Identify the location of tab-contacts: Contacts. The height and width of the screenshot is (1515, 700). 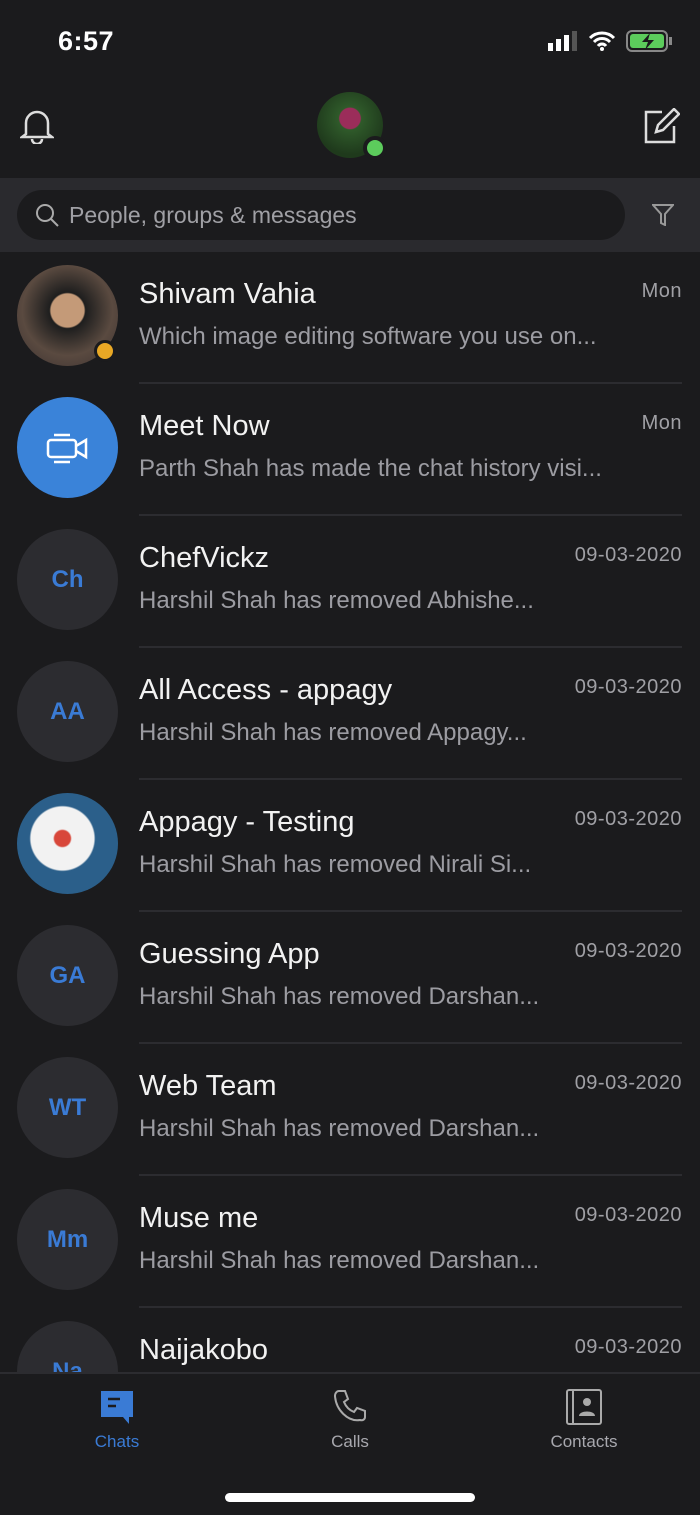
(584, 1420).